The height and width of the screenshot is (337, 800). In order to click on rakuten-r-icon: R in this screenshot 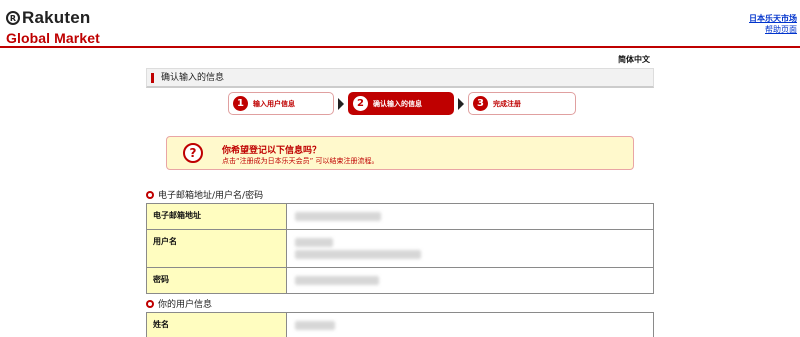, I will do `click(13, 18)`.